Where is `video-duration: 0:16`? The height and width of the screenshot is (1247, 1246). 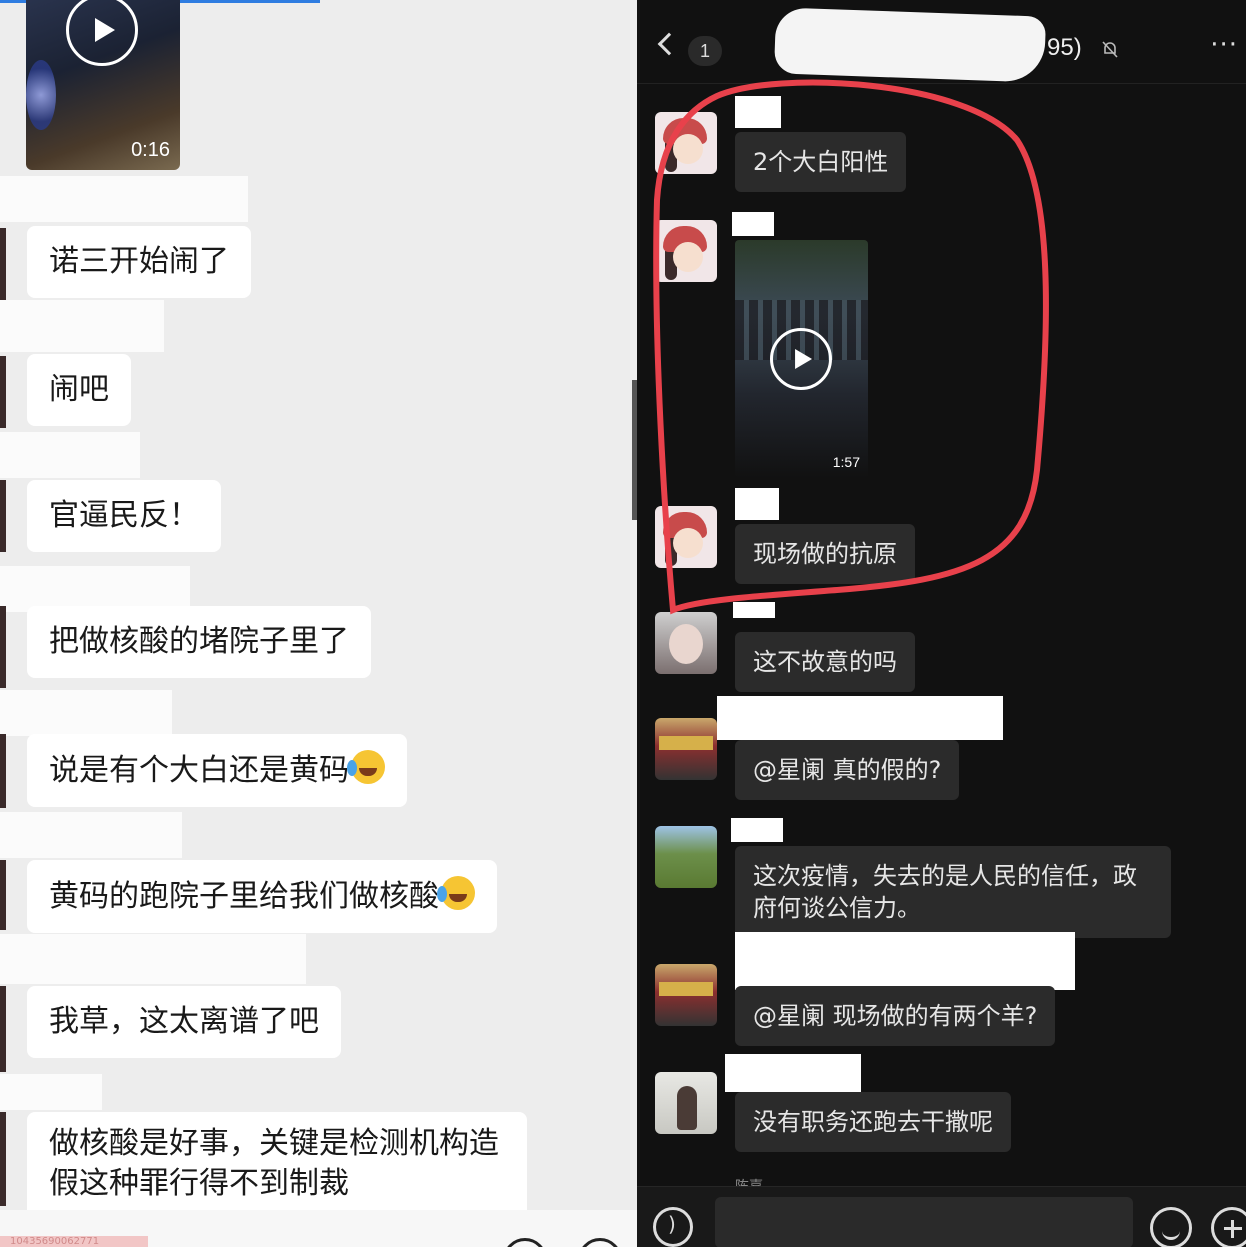 video-duration: 0:16 is located at coordinates (150, 150).